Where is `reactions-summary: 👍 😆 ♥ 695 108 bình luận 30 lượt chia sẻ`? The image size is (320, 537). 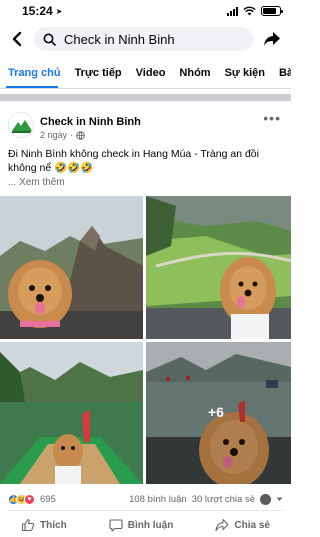
reactions-summary: 👍 😆 ♥ 695 108 bình luận 30 lượt chia sẻ is located at coordinates (145, 499).